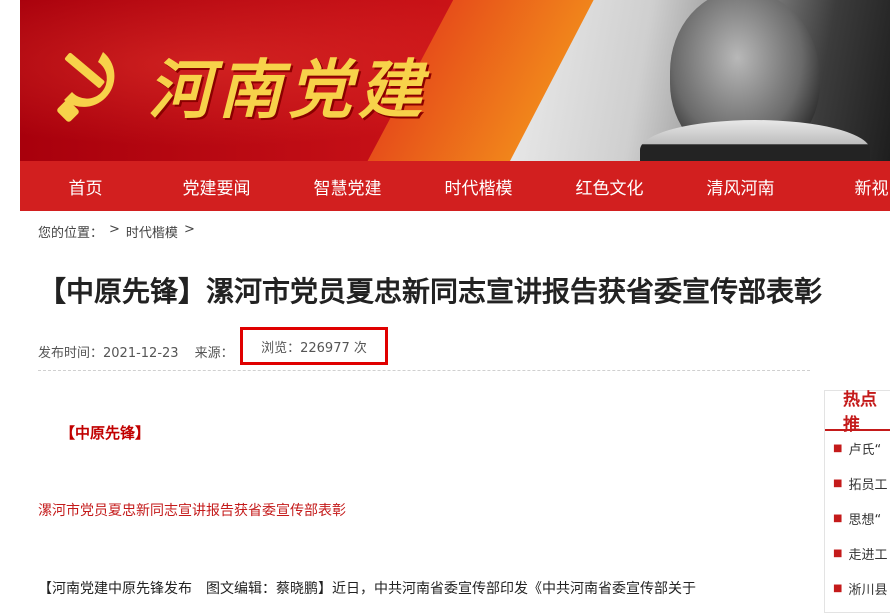 The image size is (890, 613). What do you see at coordinates (108, 353) in the screenshot?
I see `publish-time: 发布时间：2021-12-23` at bounding box center [108, 353].